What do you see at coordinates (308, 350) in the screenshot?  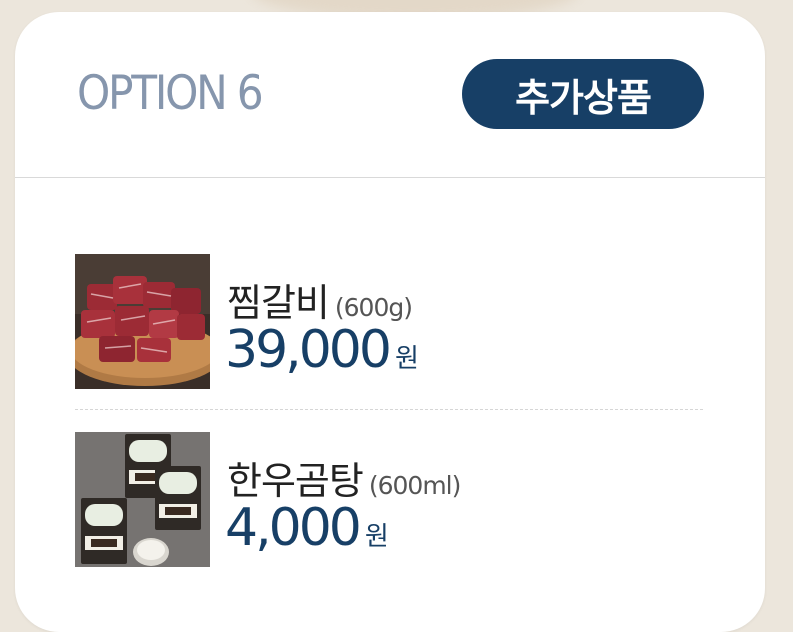 I see `product-price: 39,000` at bounding box center [308, 350].